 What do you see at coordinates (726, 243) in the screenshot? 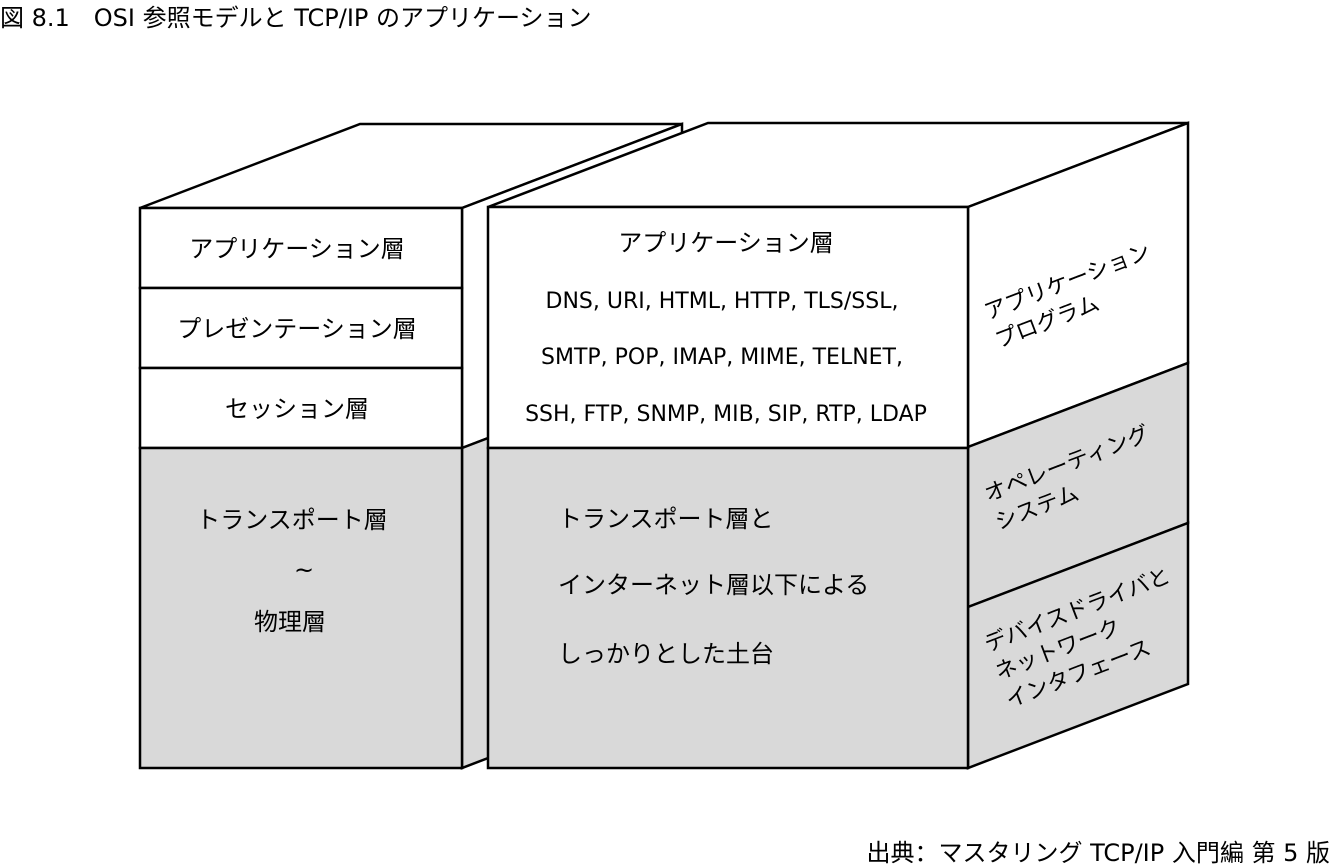
I see `tcpip-application-layer-label: アプリケーション層` at bounding box center [726, 243].